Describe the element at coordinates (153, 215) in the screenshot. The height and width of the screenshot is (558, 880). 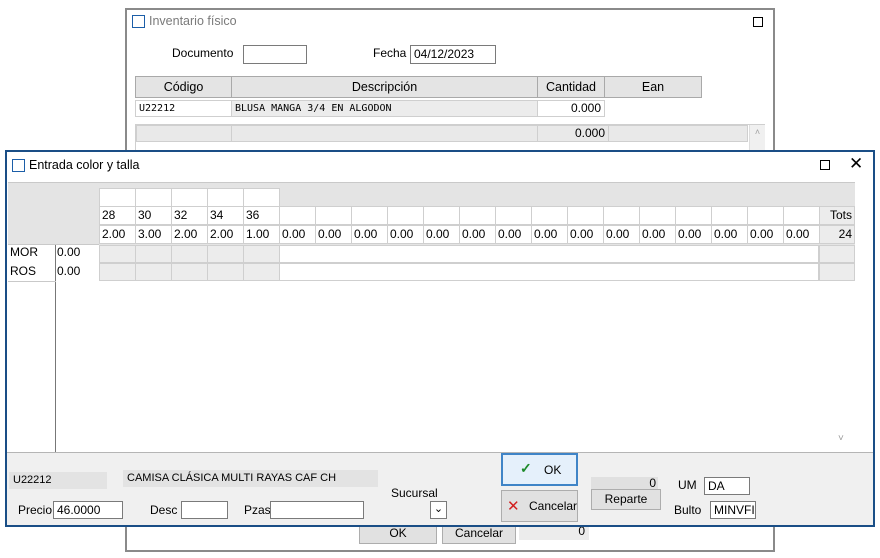
I see `size-label: 30` at that location.